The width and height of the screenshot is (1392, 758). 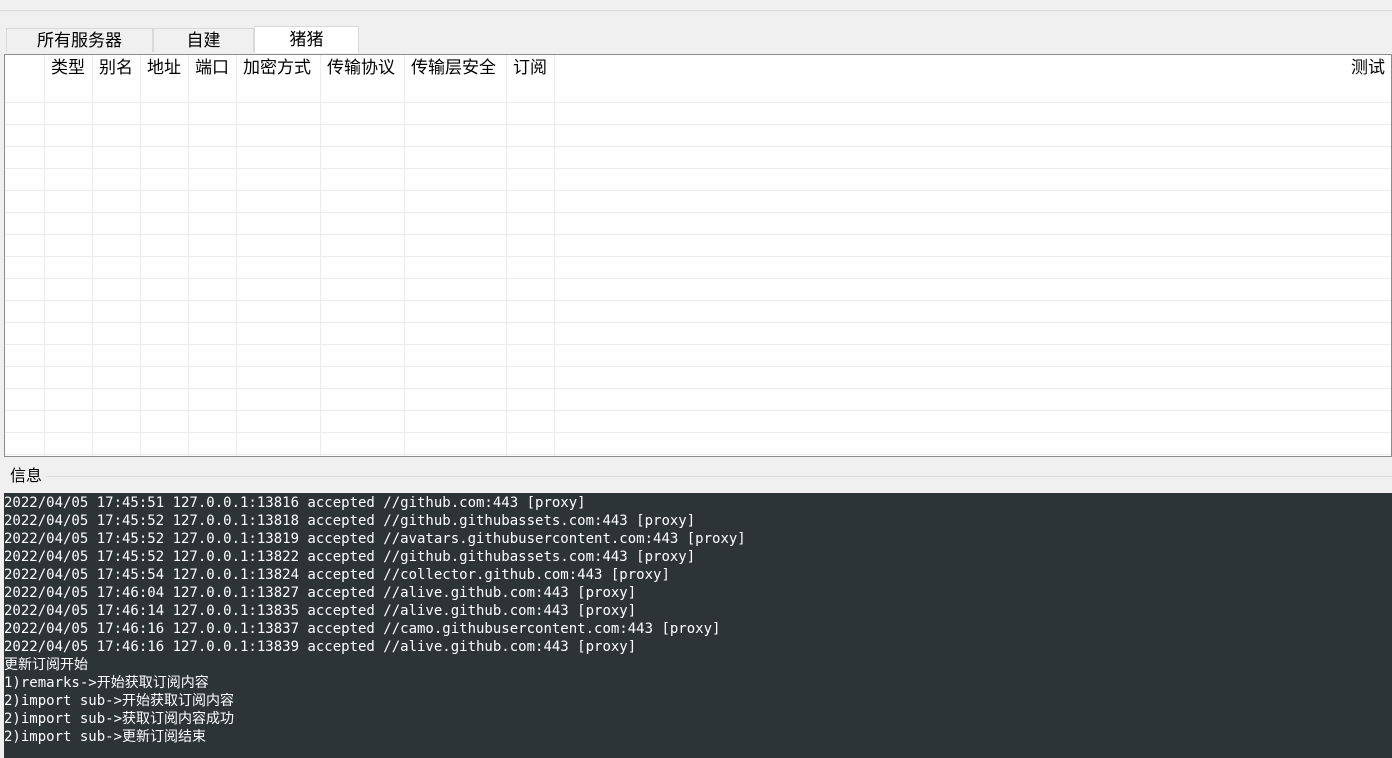 I want to click on log-line: 2)import sub->开始获取订阅内容, so click(x=119, y=701).